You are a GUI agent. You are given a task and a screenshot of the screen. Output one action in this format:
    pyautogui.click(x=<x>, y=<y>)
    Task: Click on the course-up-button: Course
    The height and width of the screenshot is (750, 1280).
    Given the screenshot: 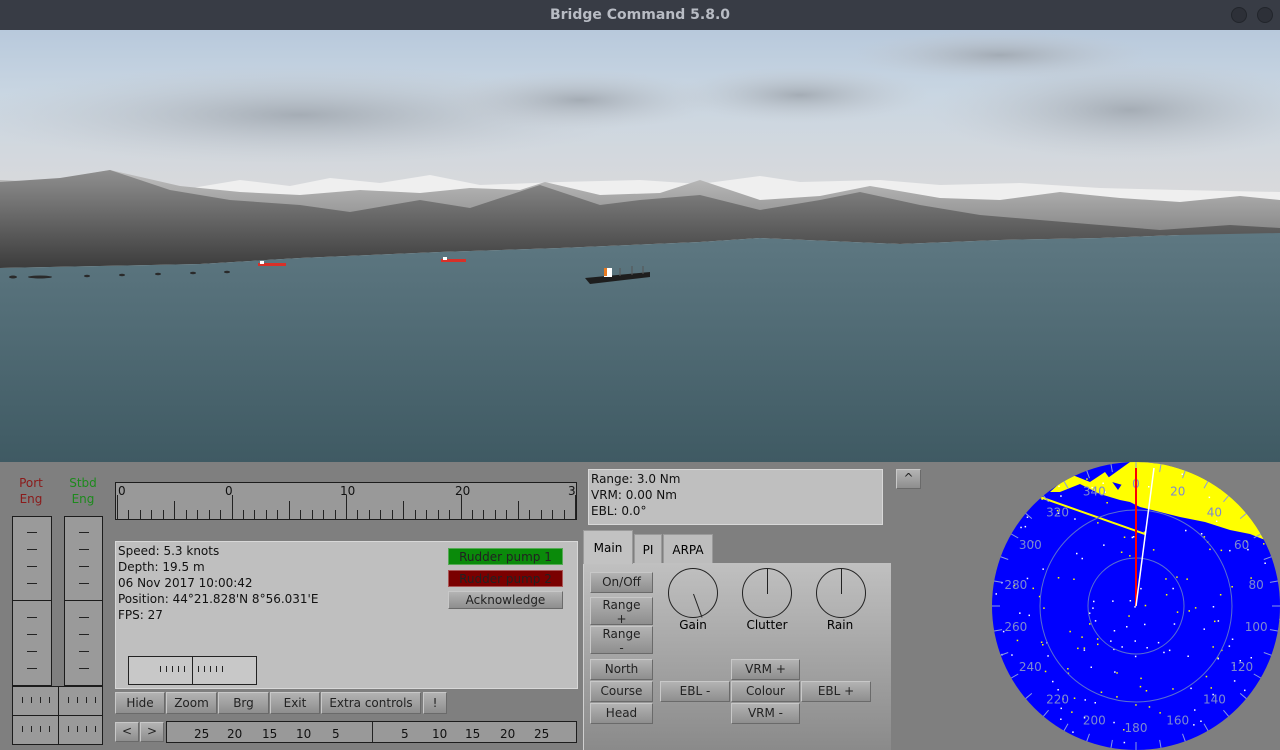 What is the action you would take?
    pyautogui.click(x=621, y=691)
    